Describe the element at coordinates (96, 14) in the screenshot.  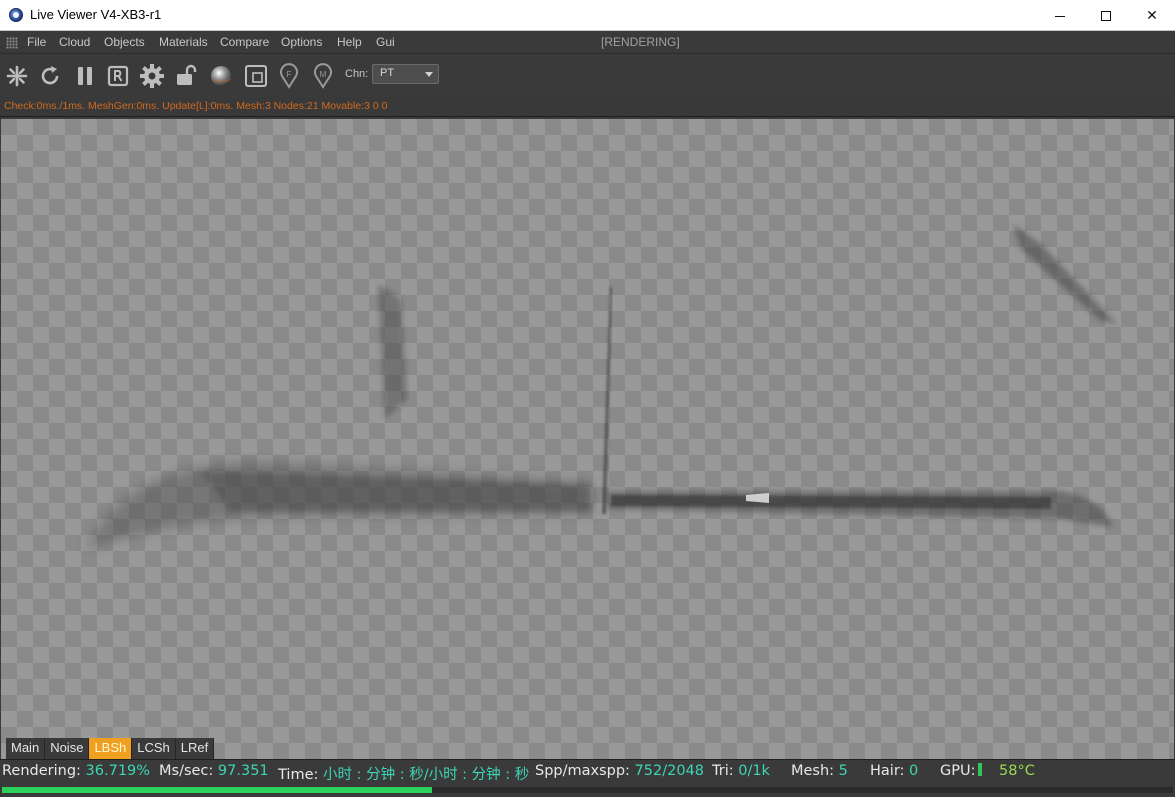
I see `window-title: Live Viewer V4-XB3-r1` at that location.